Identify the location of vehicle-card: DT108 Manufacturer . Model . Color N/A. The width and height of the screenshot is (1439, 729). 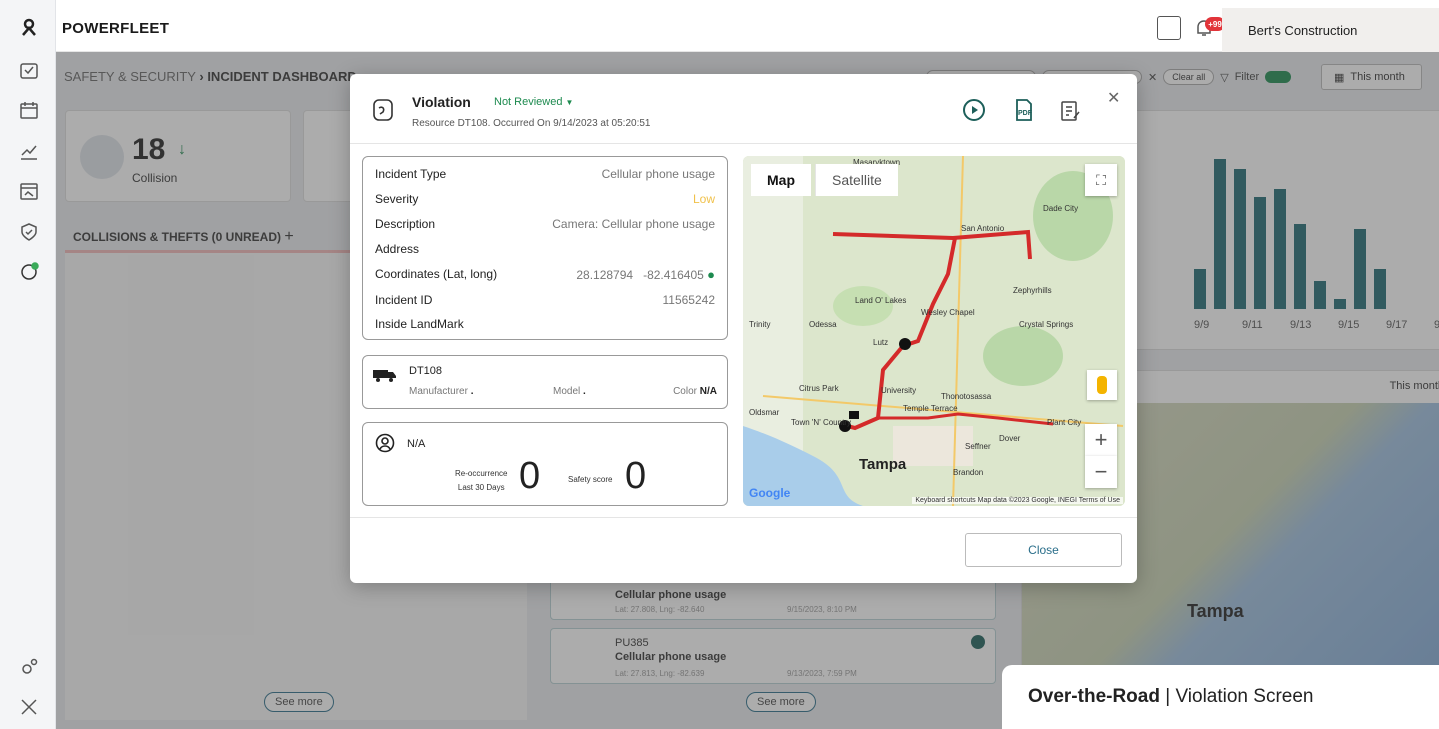
(545, 382).